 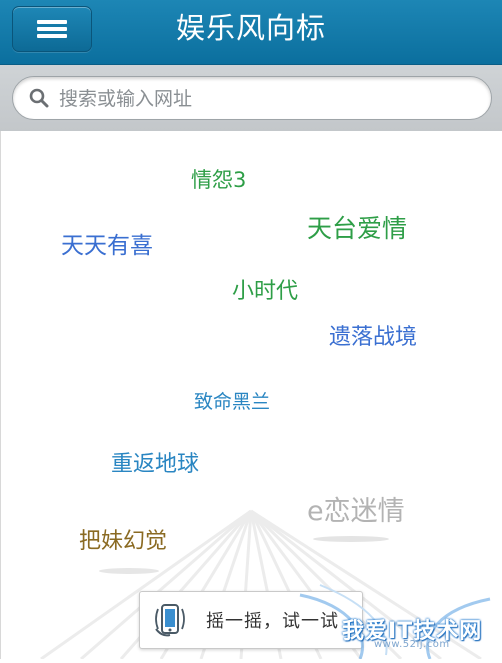 What do you see at coordinates (218, 179) in the screenshot?
I see `tag-item: 情怨3` at bounding box center [218, 179].